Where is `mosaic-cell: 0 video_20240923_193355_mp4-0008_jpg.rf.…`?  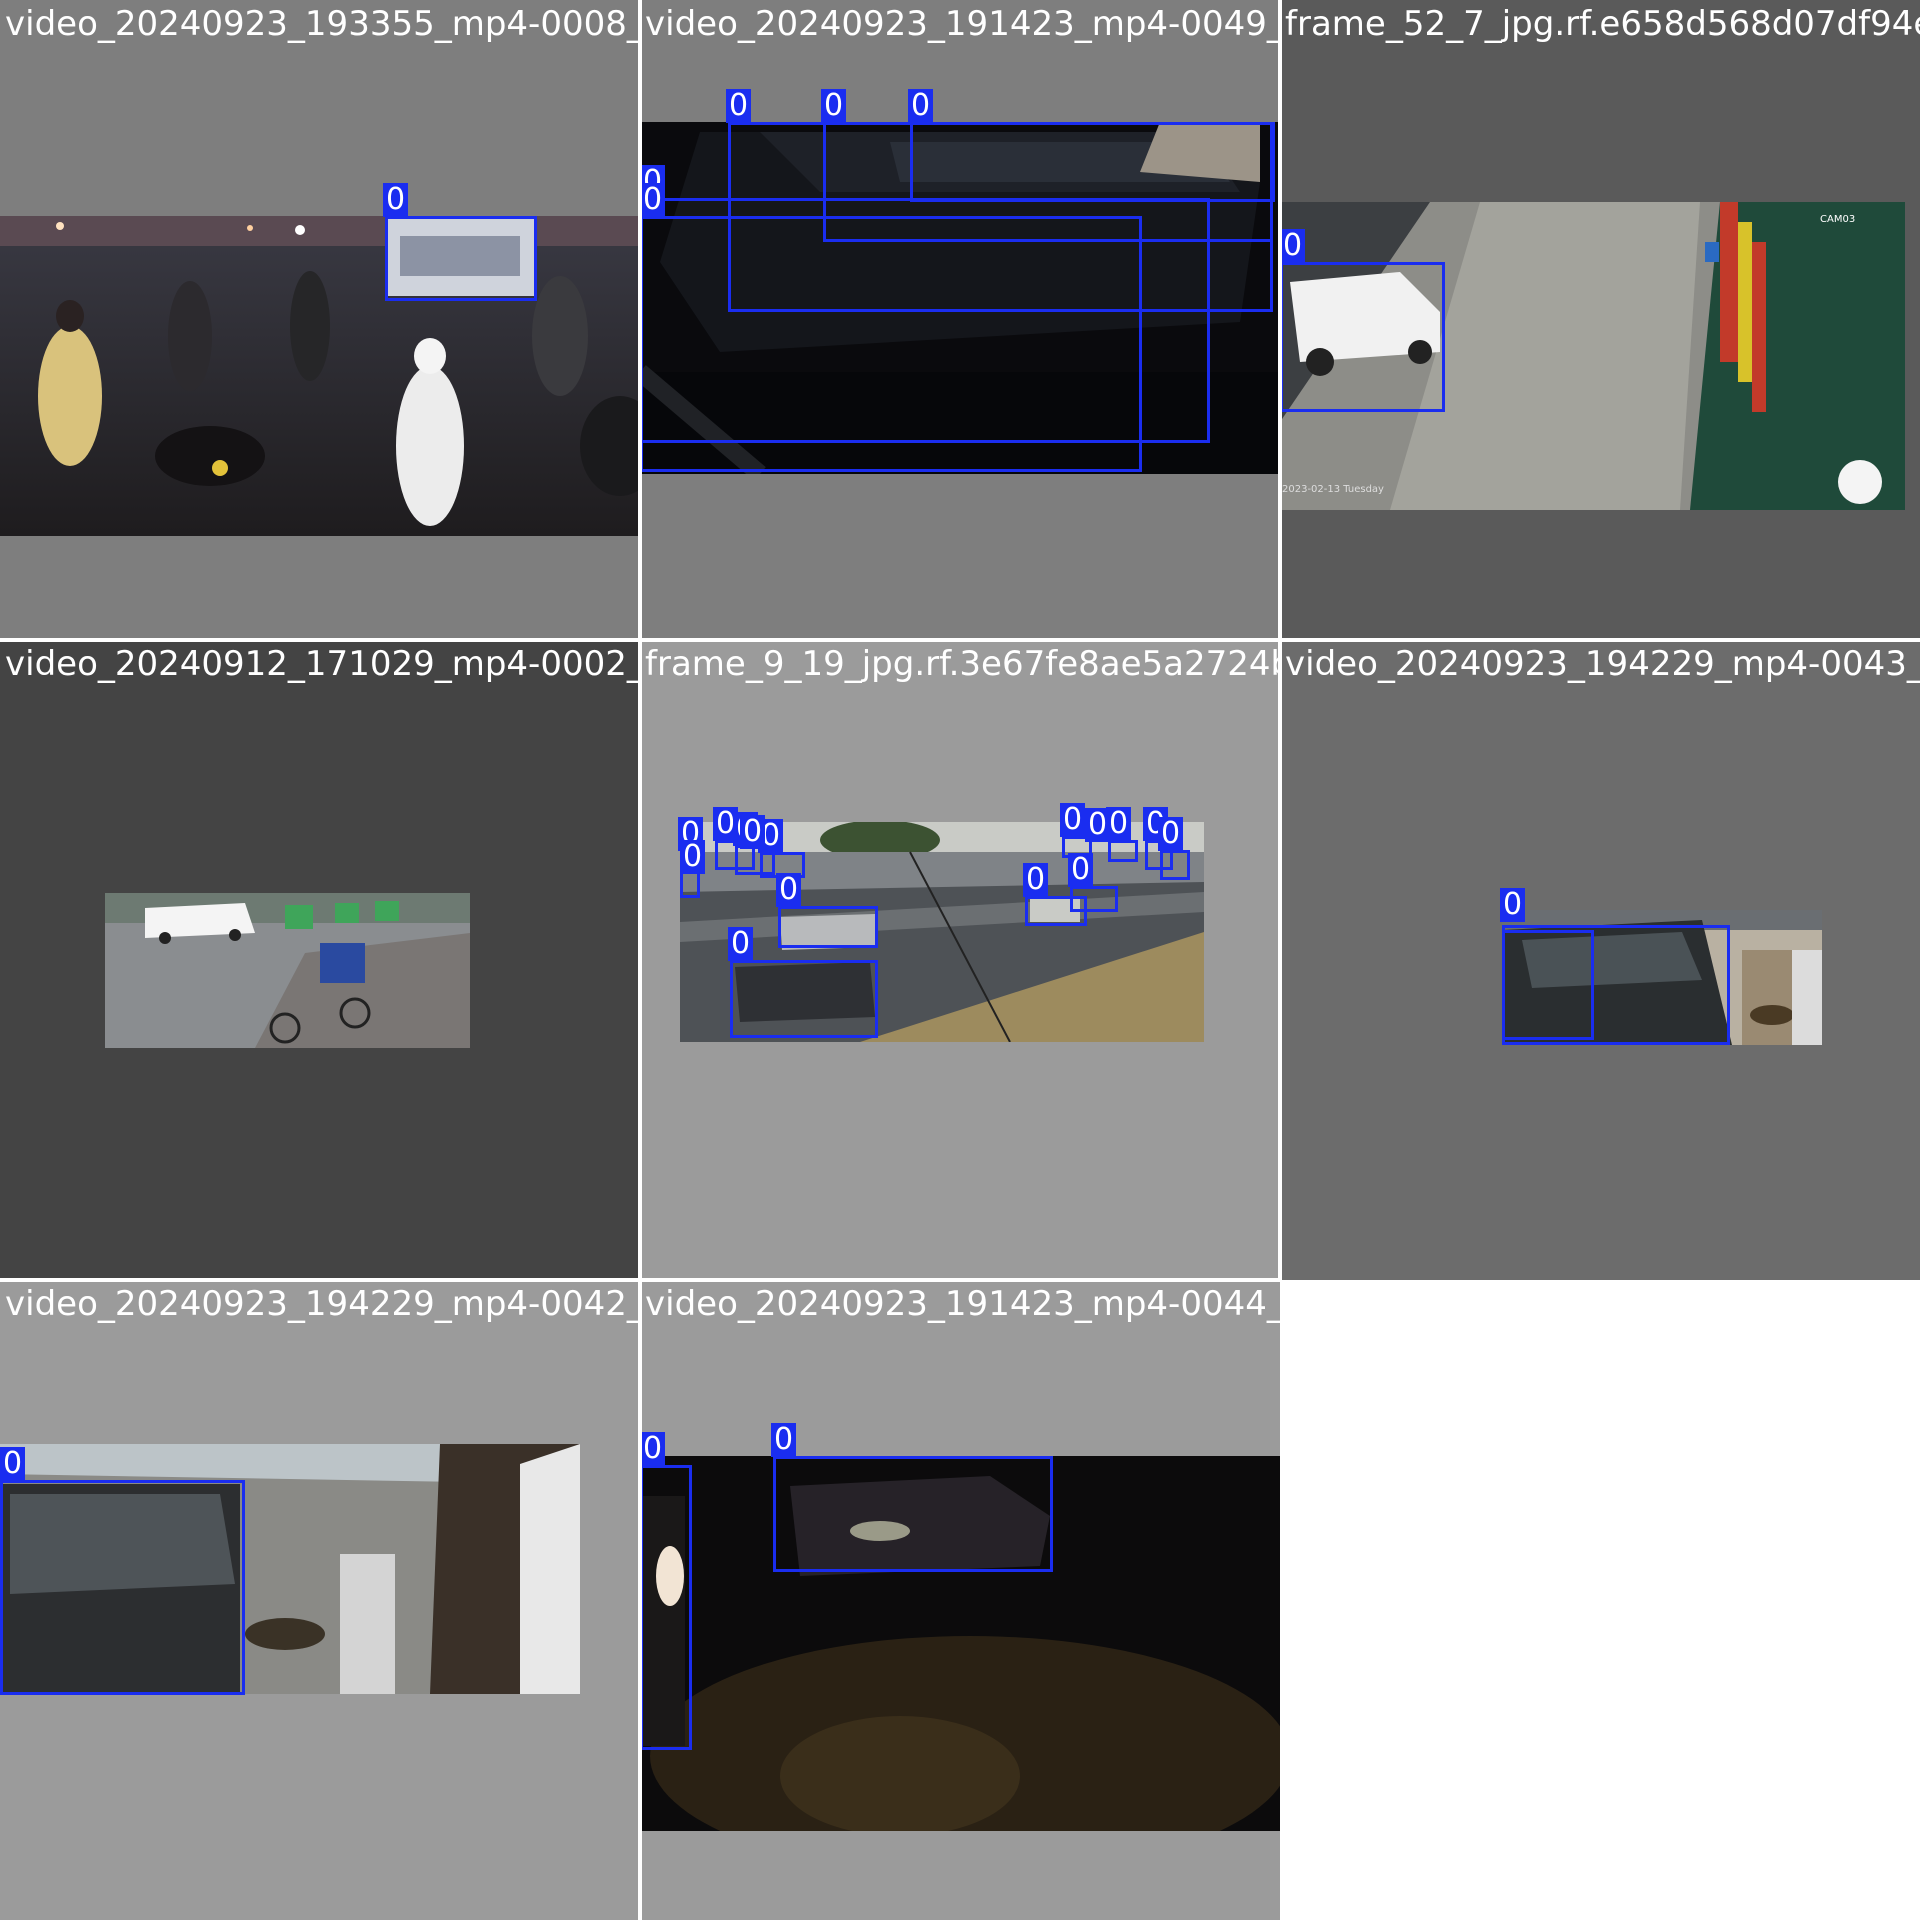
mosaic-cell: 0 video_20240923_193355_mp4-0008_jpg.rf.… is located at coordinates (320, 320).